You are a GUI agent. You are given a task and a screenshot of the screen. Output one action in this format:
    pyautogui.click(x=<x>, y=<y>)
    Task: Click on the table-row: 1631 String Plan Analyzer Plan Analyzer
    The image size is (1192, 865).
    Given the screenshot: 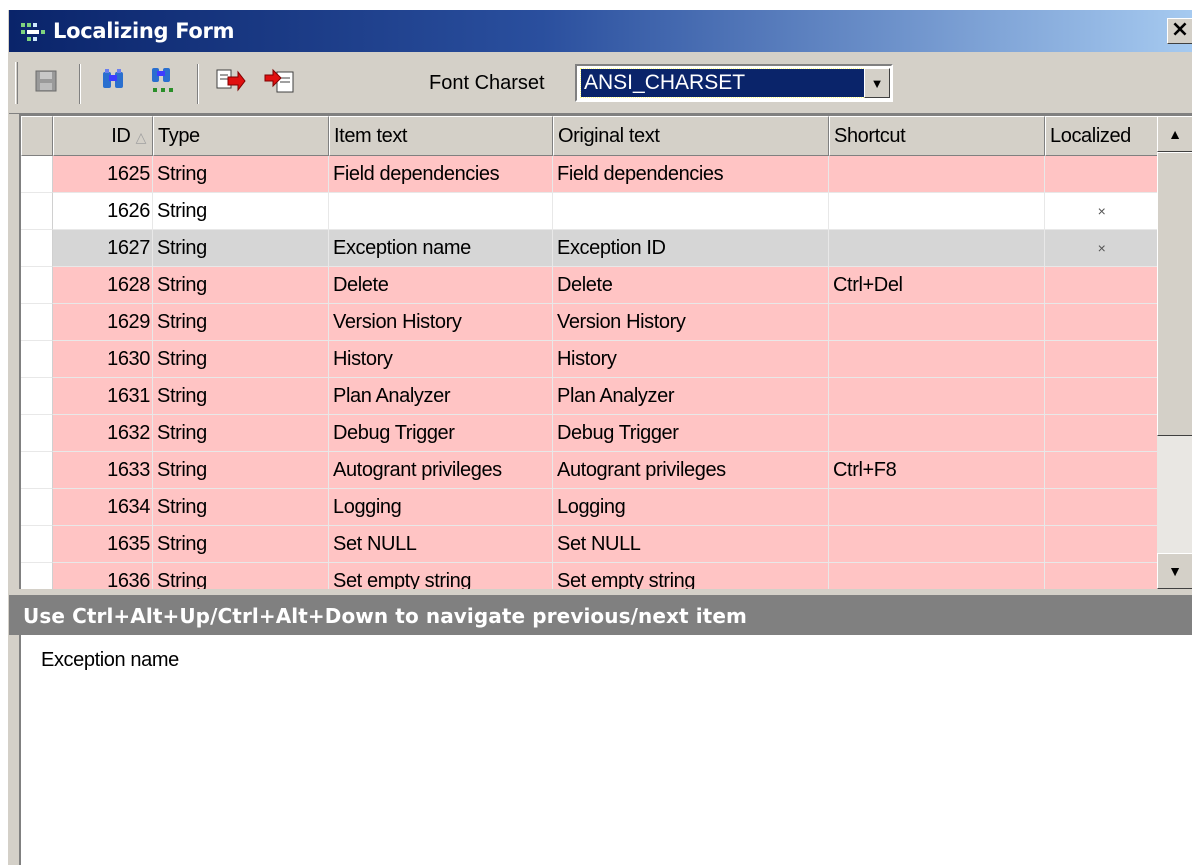 What is the action you would take?
    pyautogui.click(x=590, y=396)
    